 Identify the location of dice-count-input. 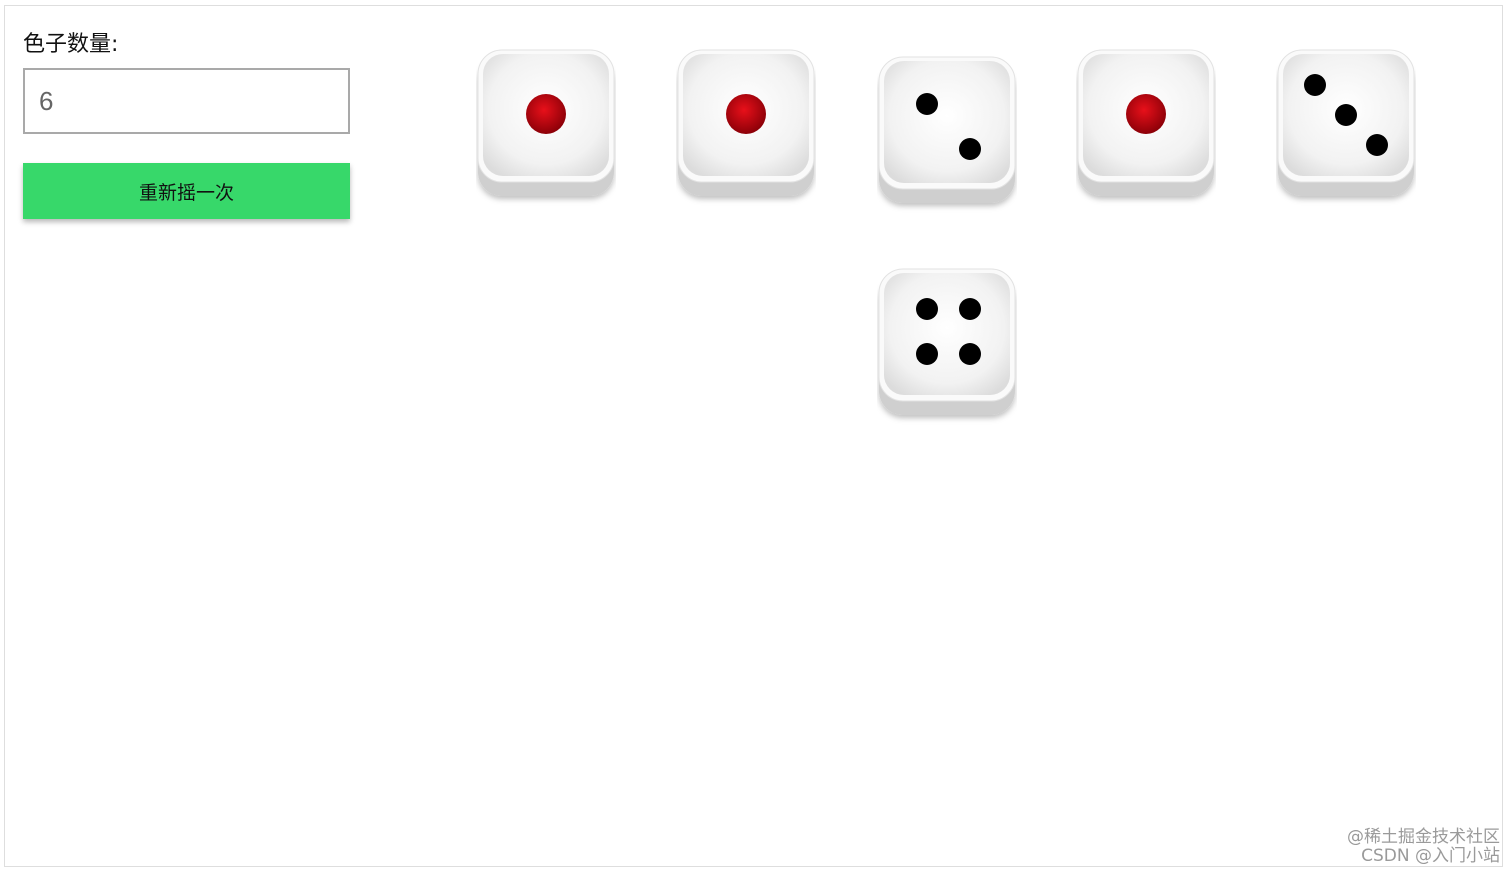
(186, 101).